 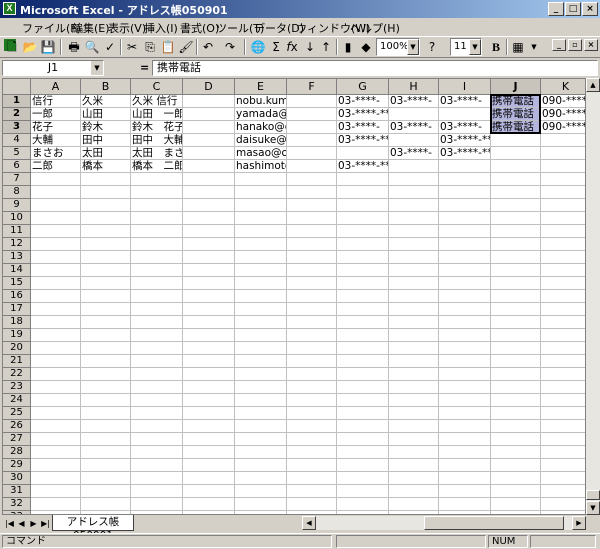 I want to click on cell-k17, so click(x=563, y=309).